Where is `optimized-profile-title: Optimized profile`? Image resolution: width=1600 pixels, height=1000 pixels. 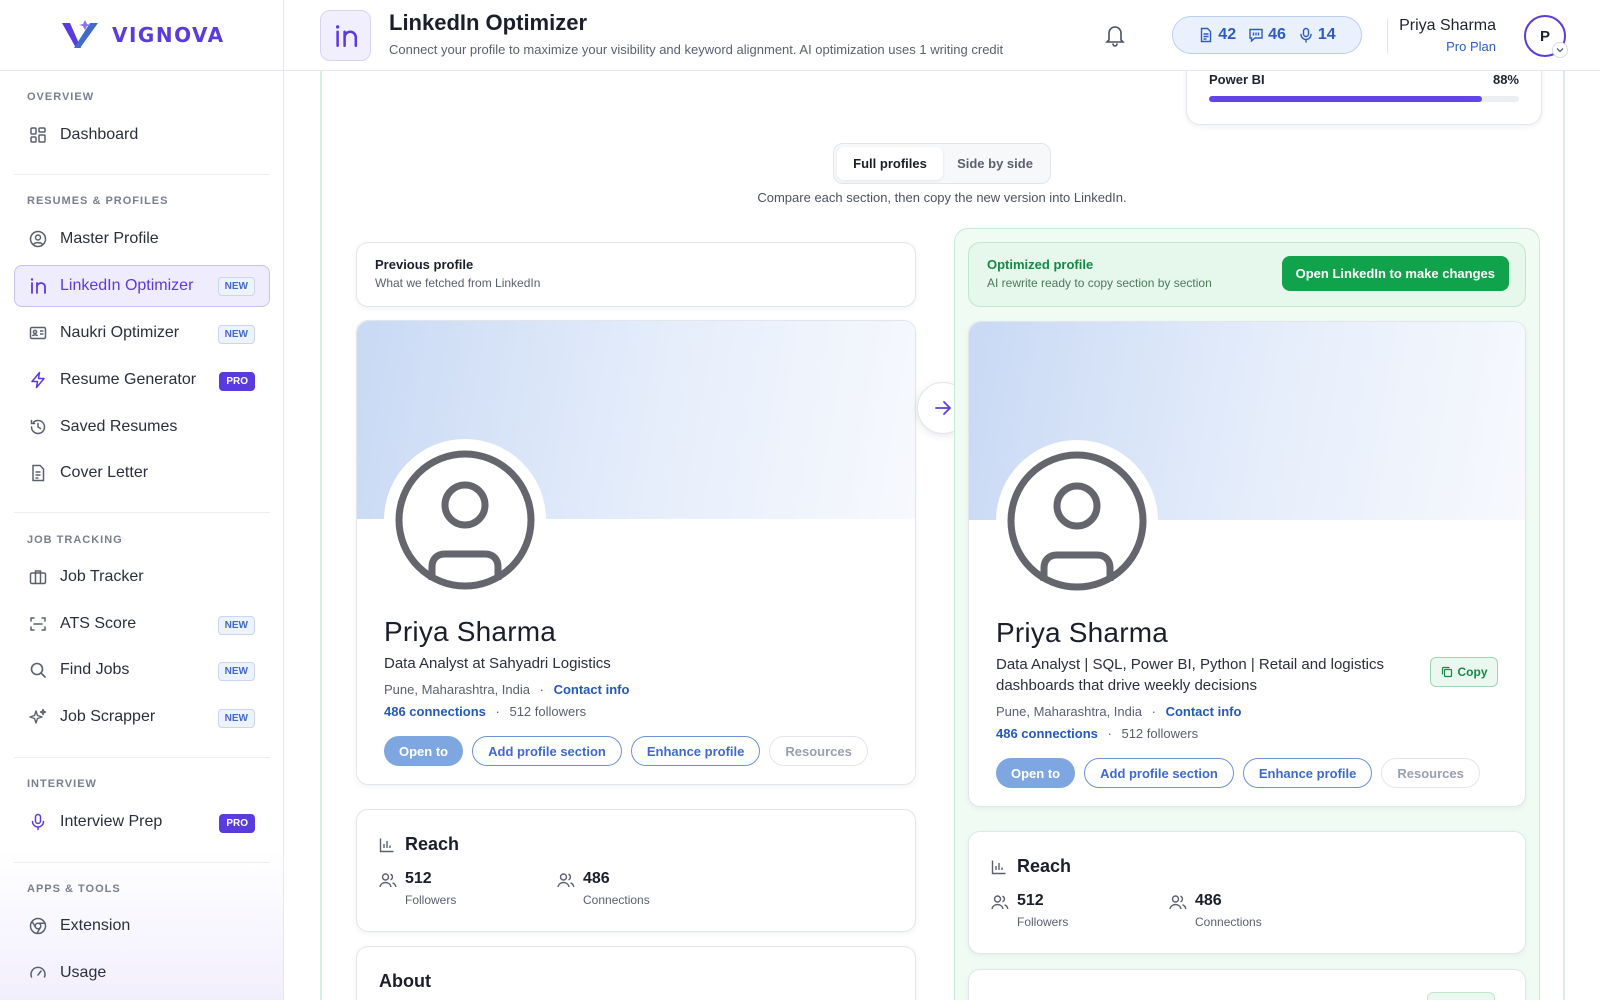 optimized-profile-title: Optimized profile is located at coordinates (1040, 264).